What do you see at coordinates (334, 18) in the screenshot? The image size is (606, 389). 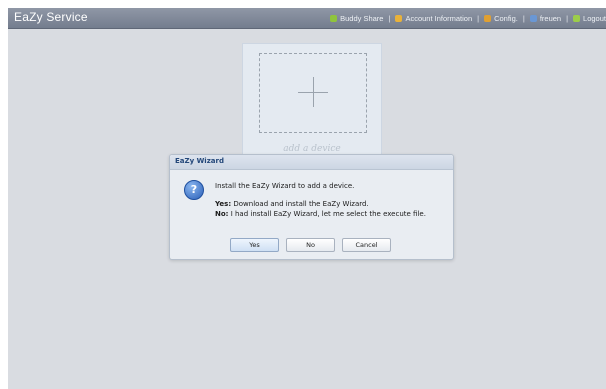 I see `share-icon` at bounding box center [334, 18].